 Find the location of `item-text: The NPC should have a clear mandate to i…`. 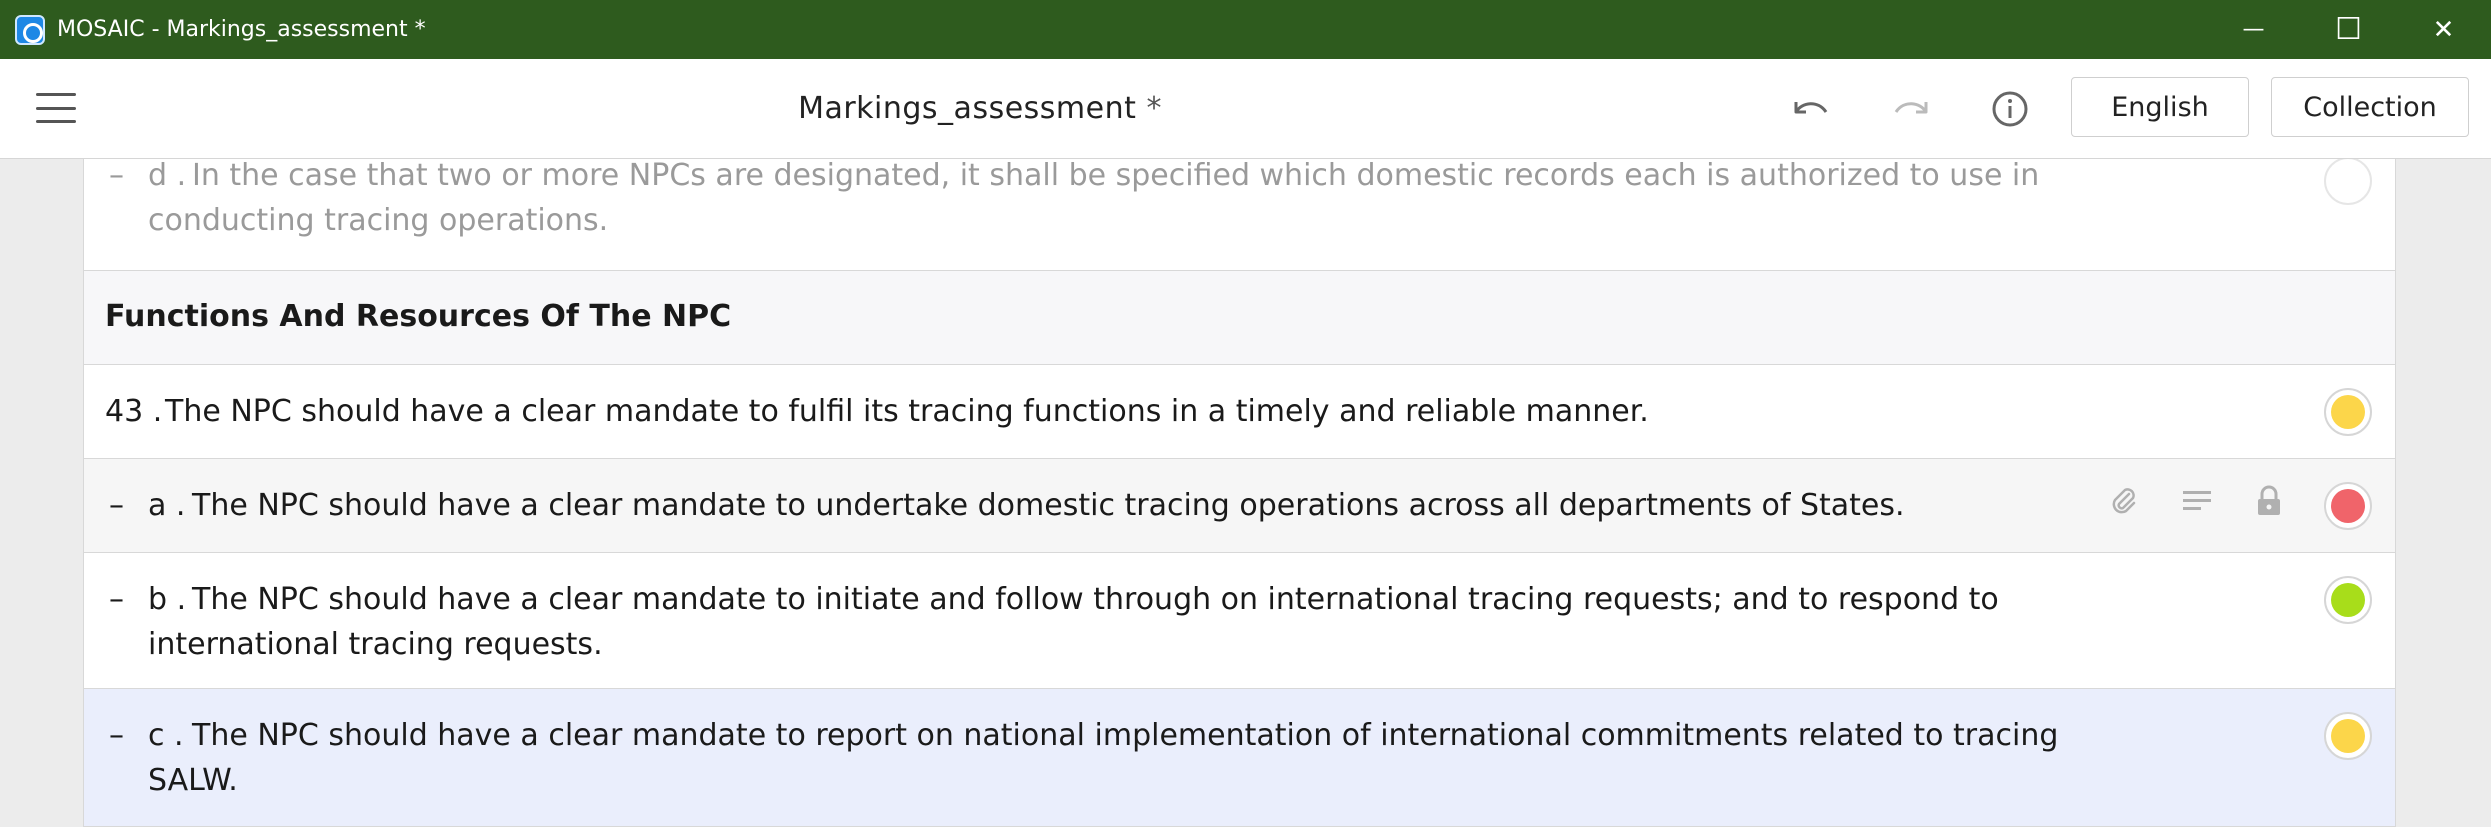

item-text: The NPC should have a clear mandate to i… is located at coordinates (1095, 599).